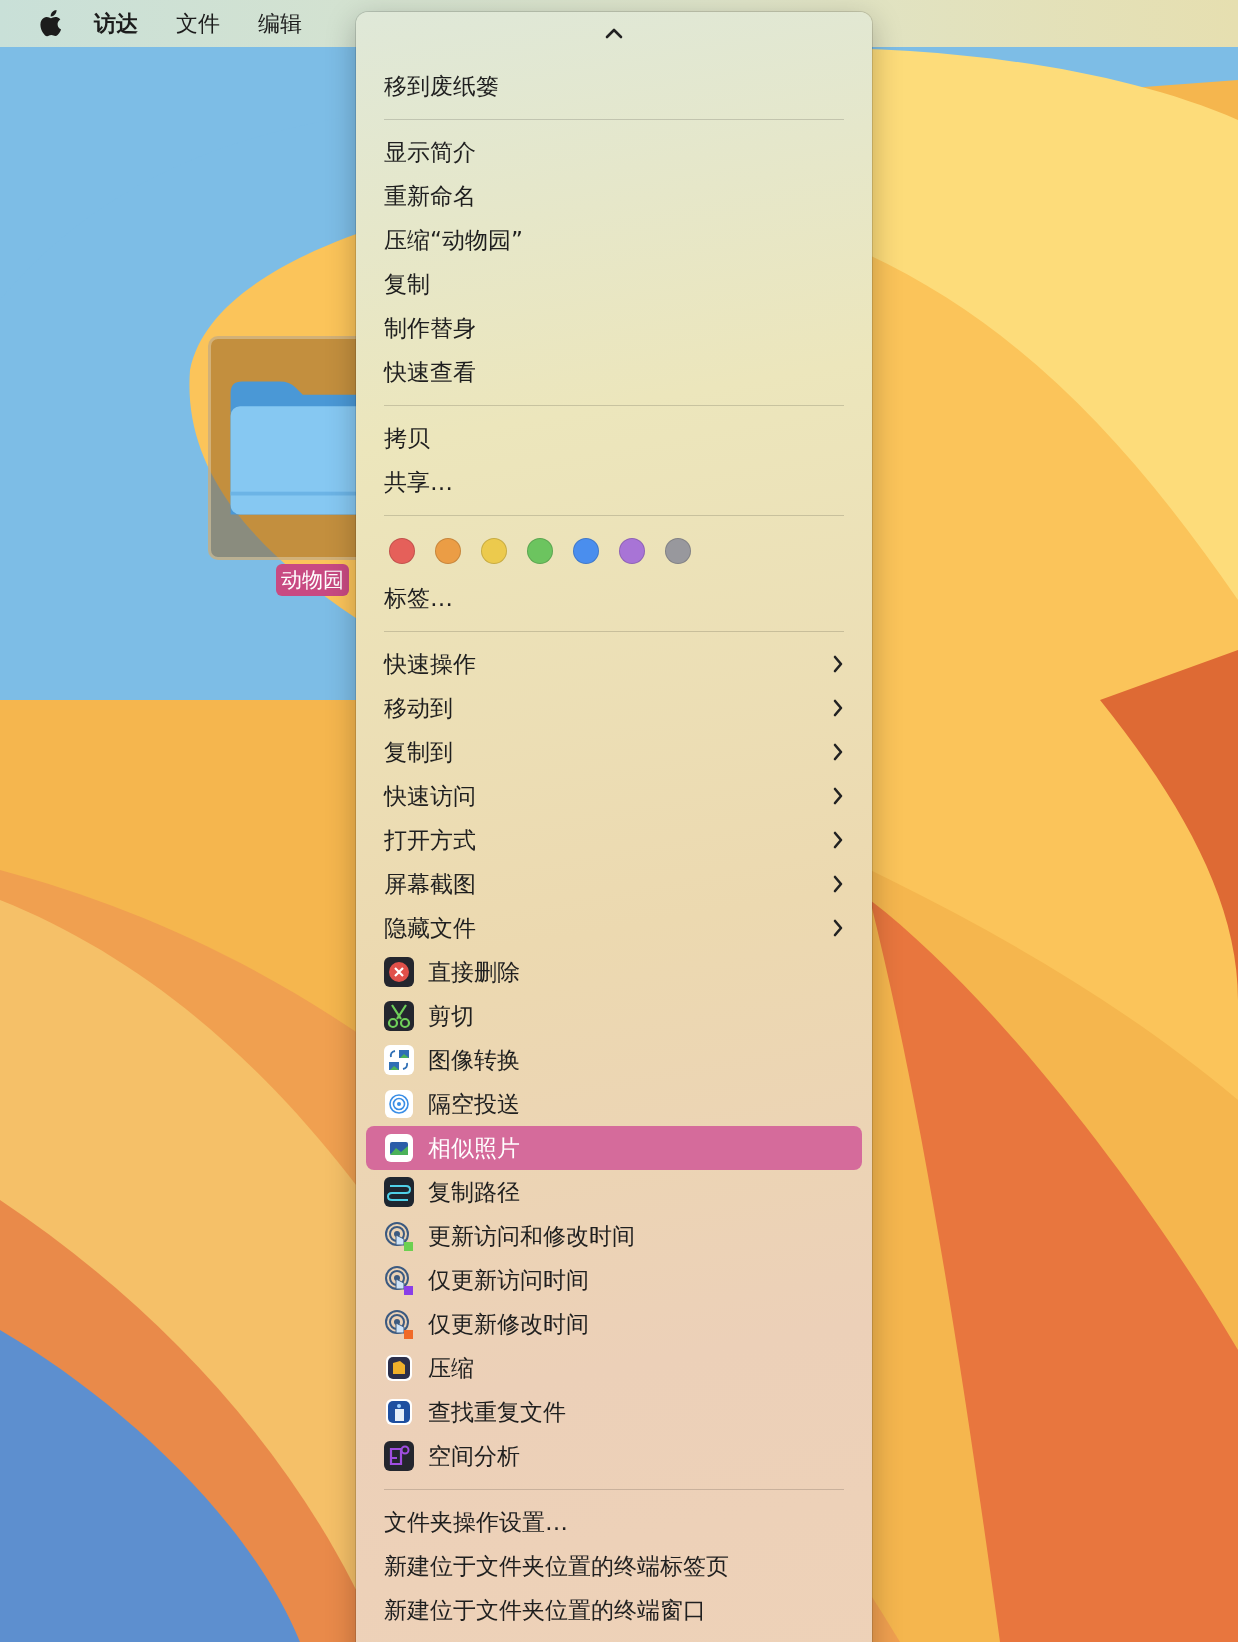 This screenshot has width=1238, height=1642. Describe the element at coordinates (399, 1368) in the screenshot. I see `box-icon` at that location.